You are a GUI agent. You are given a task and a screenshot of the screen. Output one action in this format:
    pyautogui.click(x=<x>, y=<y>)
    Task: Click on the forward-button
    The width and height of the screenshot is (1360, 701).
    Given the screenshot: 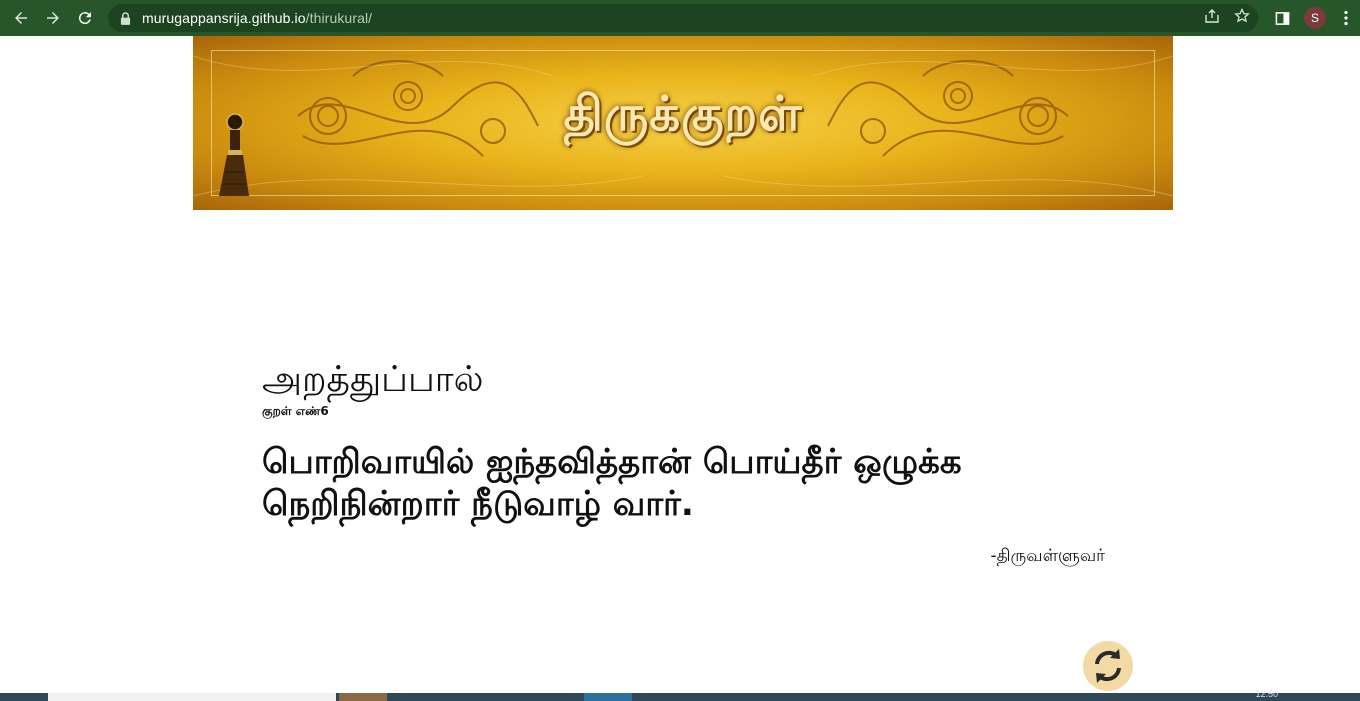 What is the action you would take?
    pyautogui.click(x=53, y=18)
    